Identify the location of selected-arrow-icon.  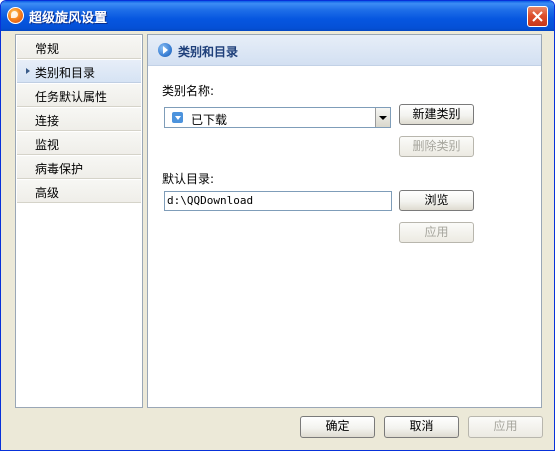
(28, 71).